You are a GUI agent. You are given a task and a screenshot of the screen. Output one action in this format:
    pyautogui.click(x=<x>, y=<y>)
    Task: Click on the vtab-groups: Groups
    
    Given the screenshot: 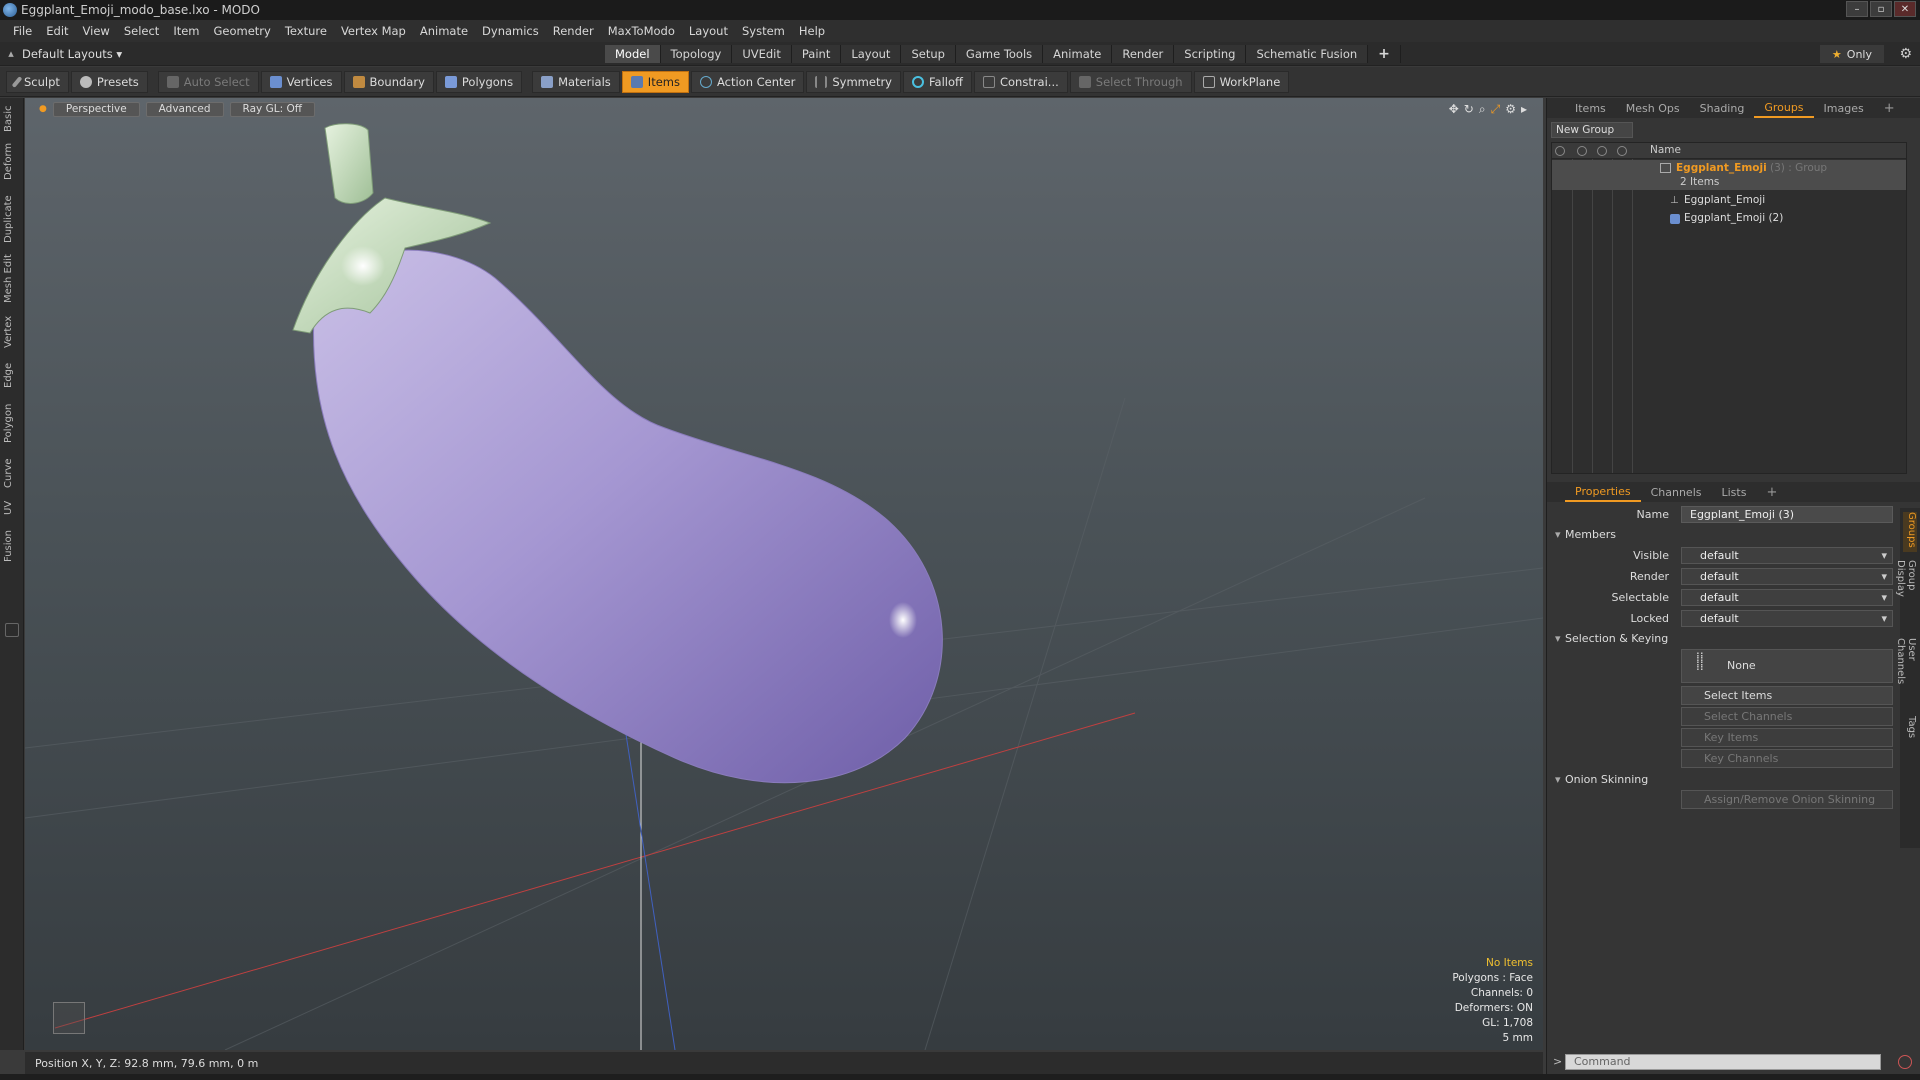 What is the action you would take?
    pyautogui.click(x=1910, y=532)
    